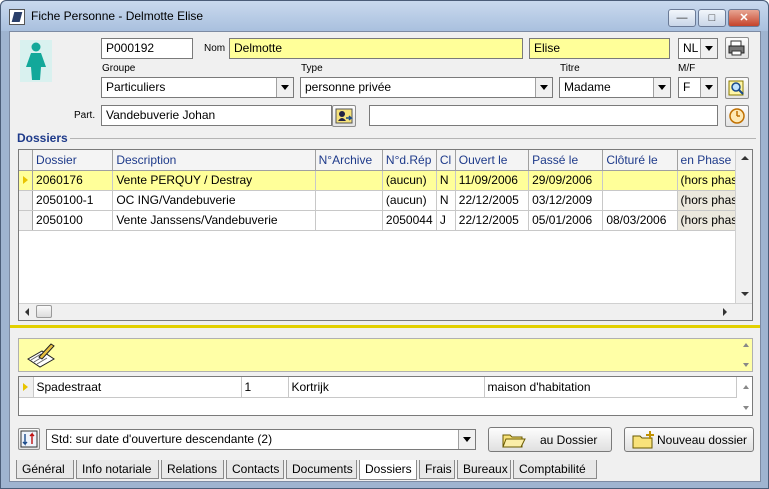  What do you see at coordinates (385, 326) in the screenshot?
I see `panel-splitter` at bounding box center [385, 326].